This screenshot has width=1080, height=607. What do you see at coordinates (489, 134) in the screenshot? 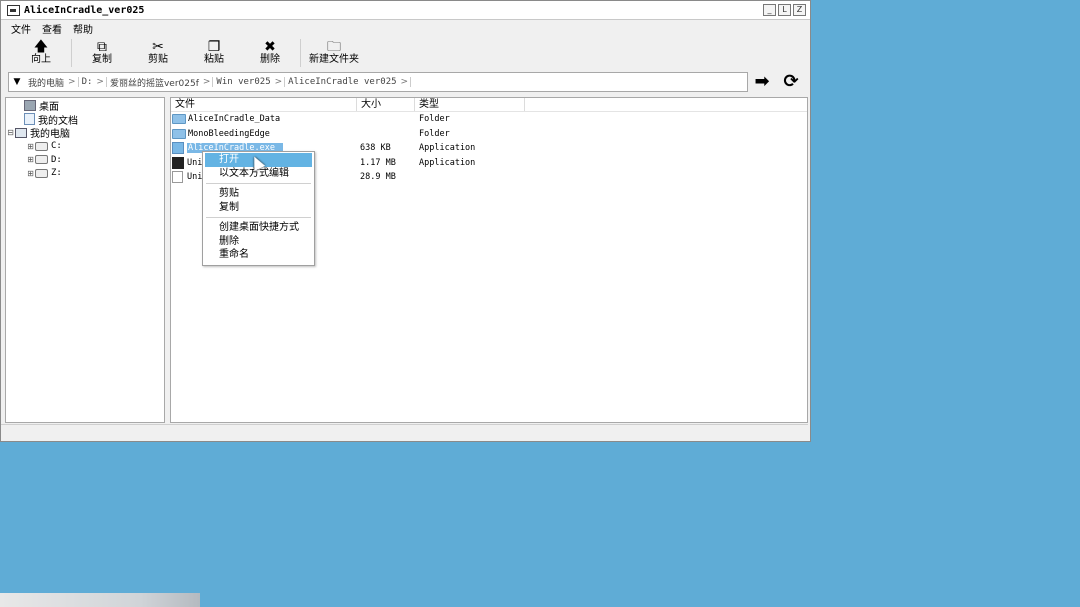
I see `file-row: MonoBleedingEdge Folder` at bounding box center [489, 134].